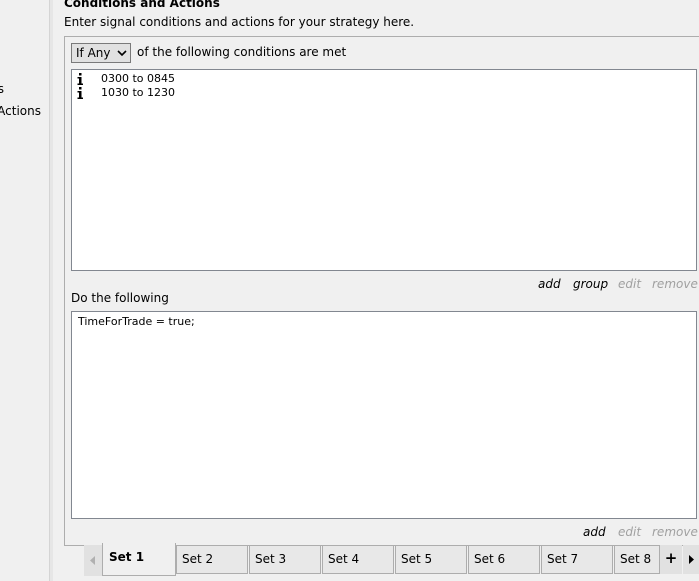 Image resolution: width=699 pixels, height=581 pixels. Describe the element at coordinates (563, 559) in the screenshot. I see `tab-label: Set 7` at that location.